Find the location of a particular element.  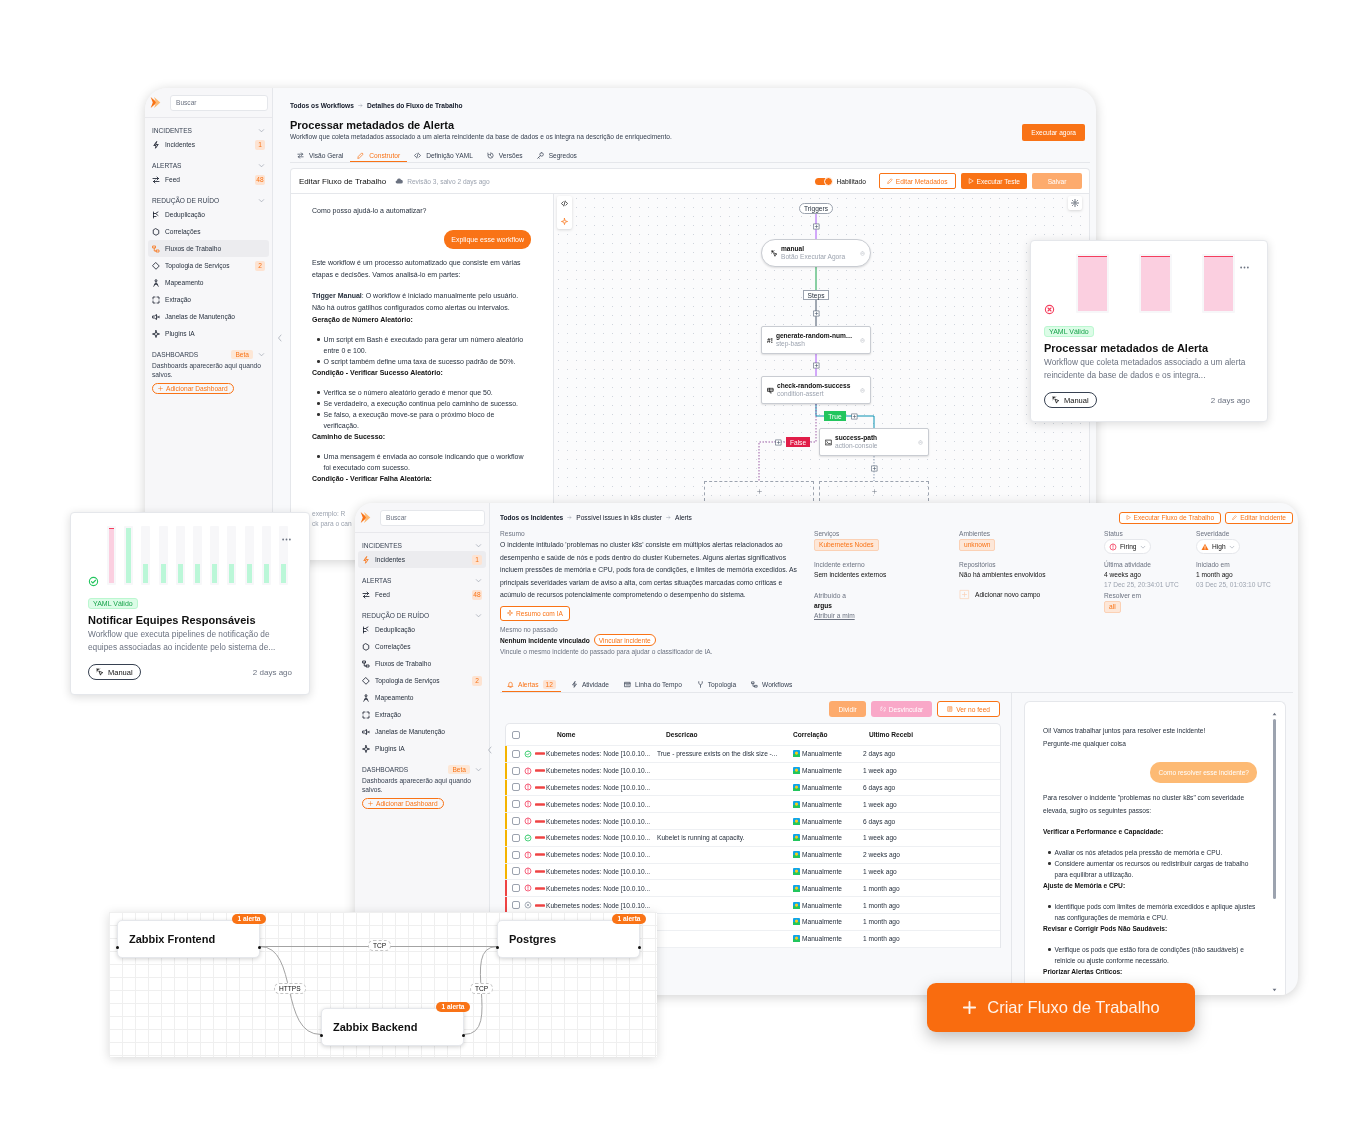

link-break-icon is located at coordinates (882, 709).